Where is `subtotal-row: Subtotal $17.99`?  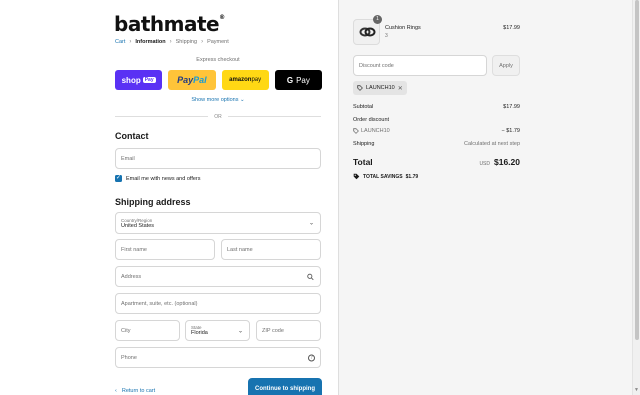
subtotal-row: Subtotal $17.99 is located at coordinates (436, 107).